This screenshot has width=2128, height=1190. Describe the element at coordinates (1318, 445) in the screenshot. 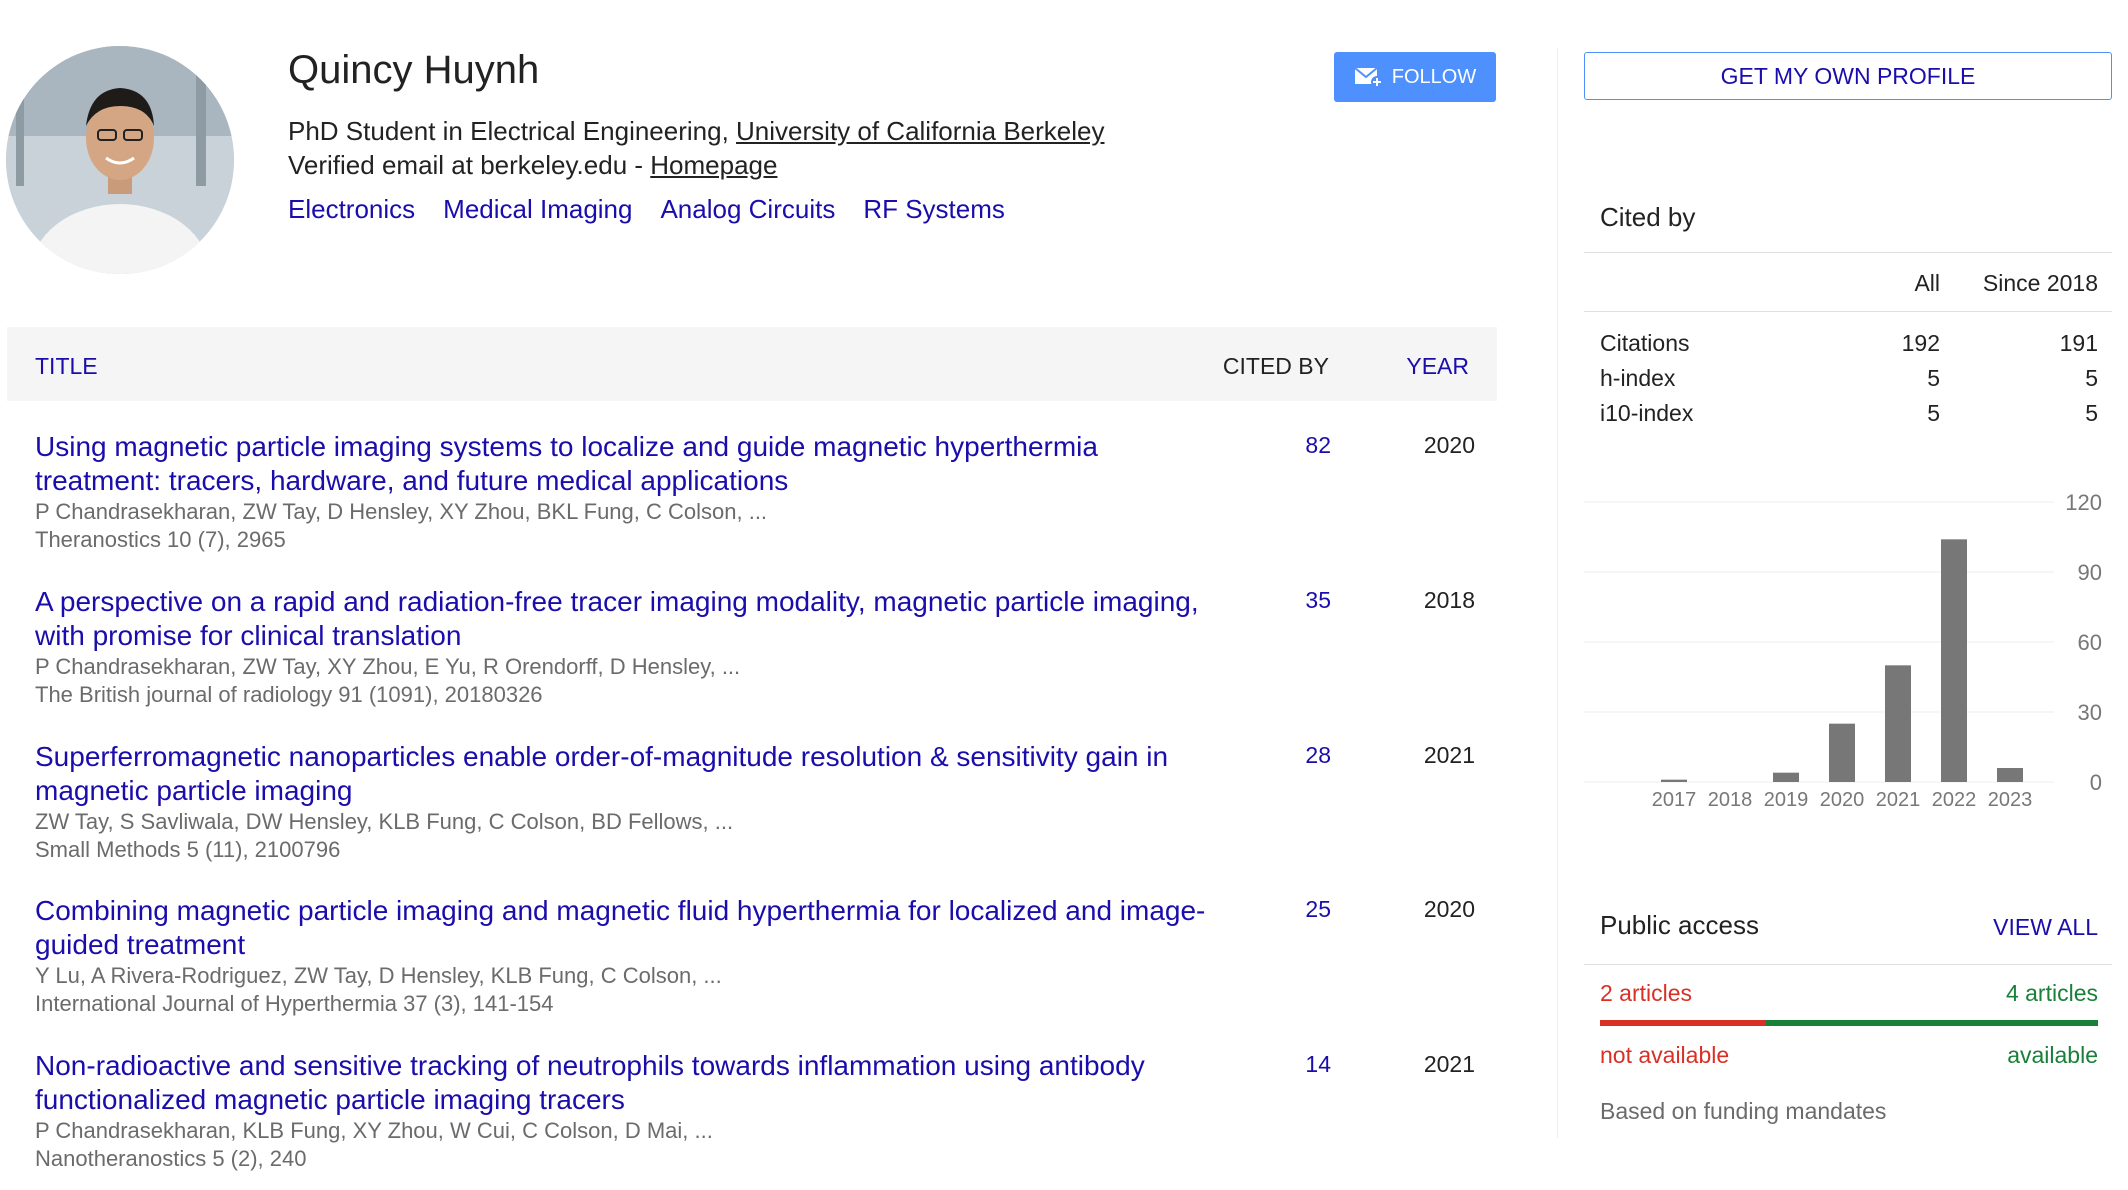

I see `article-cited-by-link: 82` at that location.